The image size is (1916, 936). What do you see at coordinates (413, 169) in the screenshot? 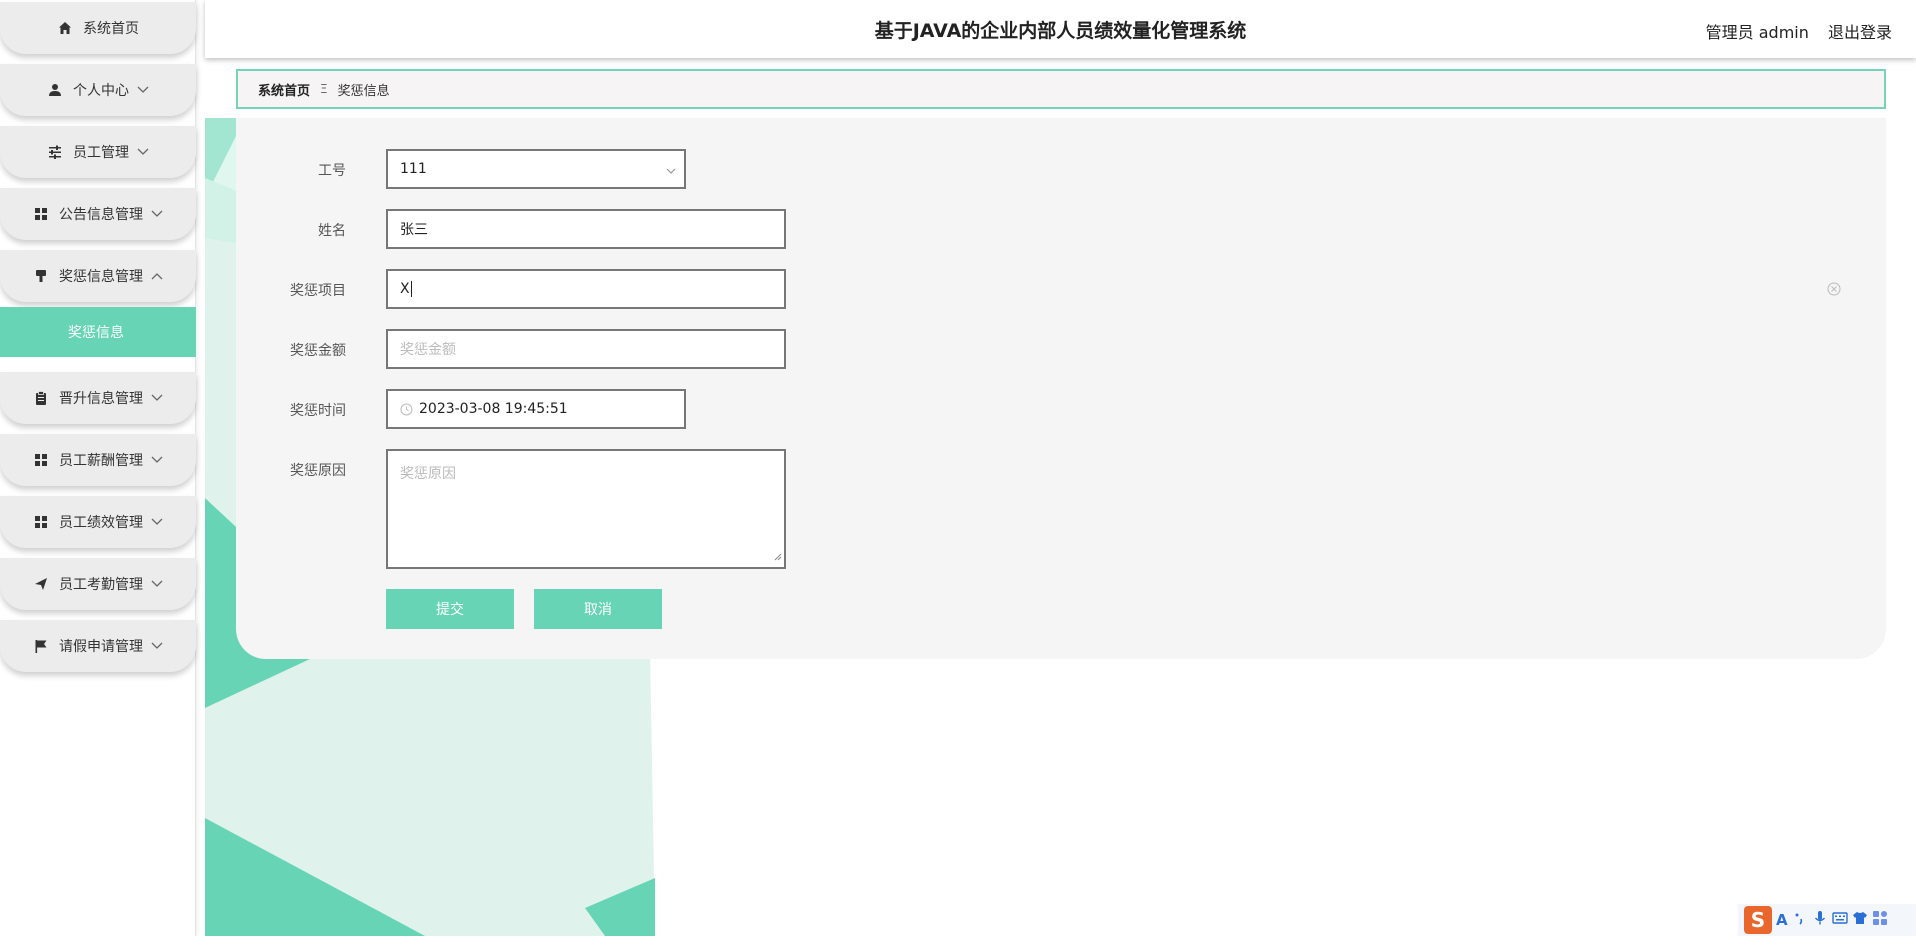
I see `gonghao-value: 111` at bounding box center [413, 169].